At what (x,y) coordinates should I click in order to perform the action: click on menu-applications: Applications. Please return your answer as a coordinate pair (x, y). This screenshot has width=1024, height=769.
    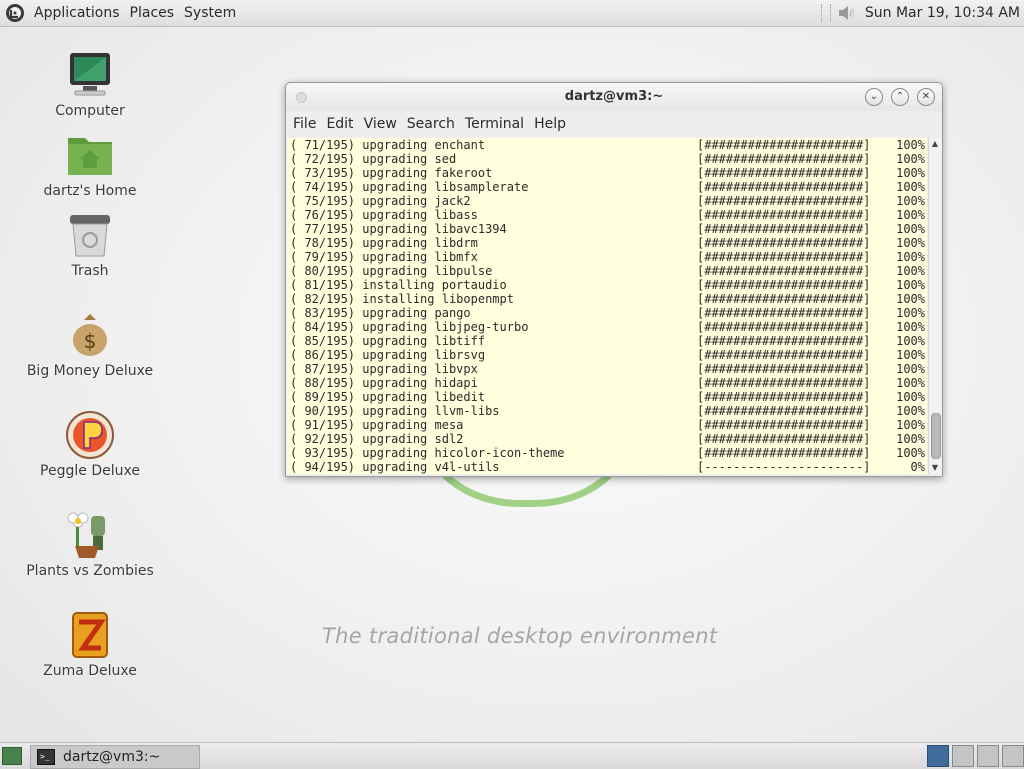
    Looking at the image, I should click on (77, 13).